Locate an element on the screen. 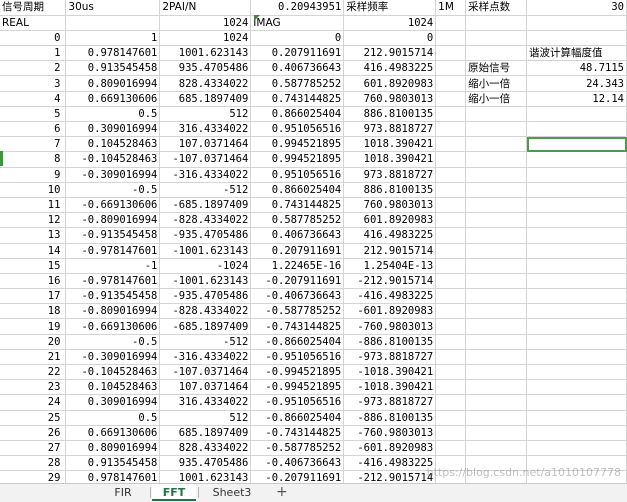 The height and width of the screenshot is (502, 627). side-value: 48.7115 is located at coordinates (576, 68).